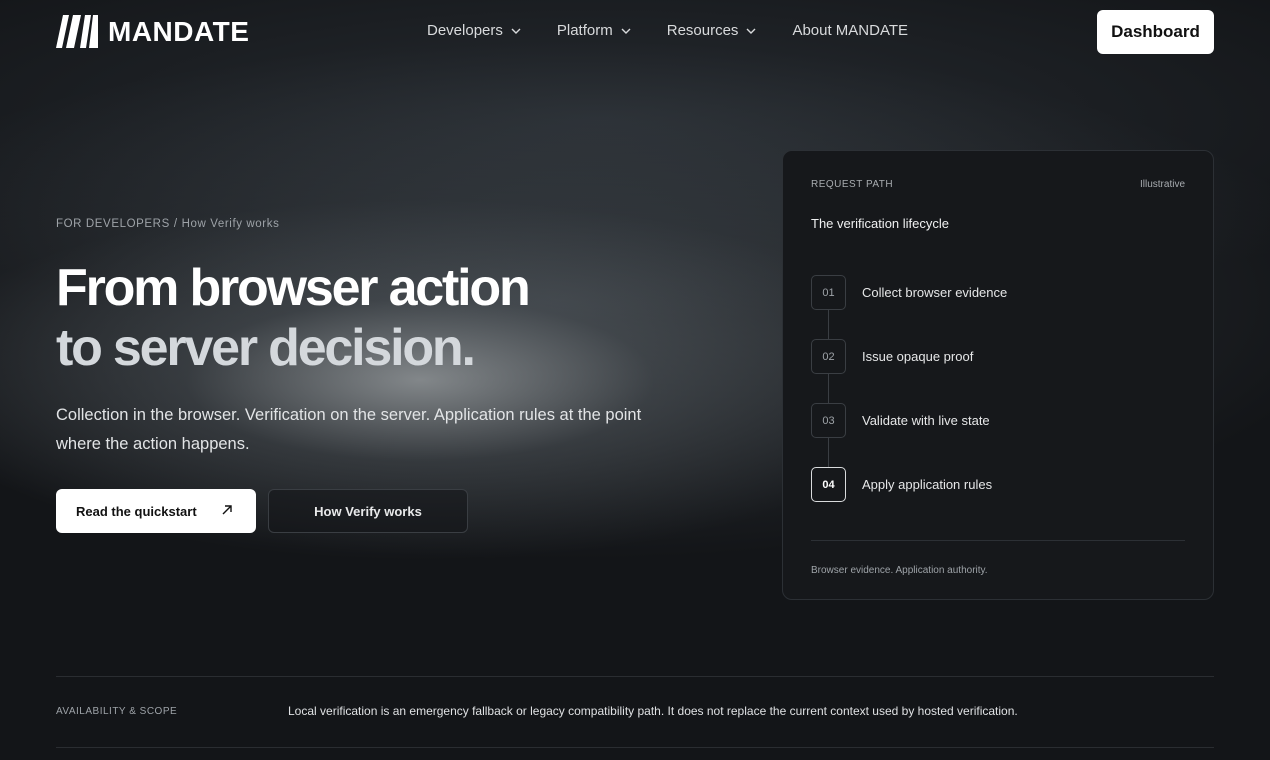 The image size is (1270, 760). I want to click on card-divider, so click(998, 540).